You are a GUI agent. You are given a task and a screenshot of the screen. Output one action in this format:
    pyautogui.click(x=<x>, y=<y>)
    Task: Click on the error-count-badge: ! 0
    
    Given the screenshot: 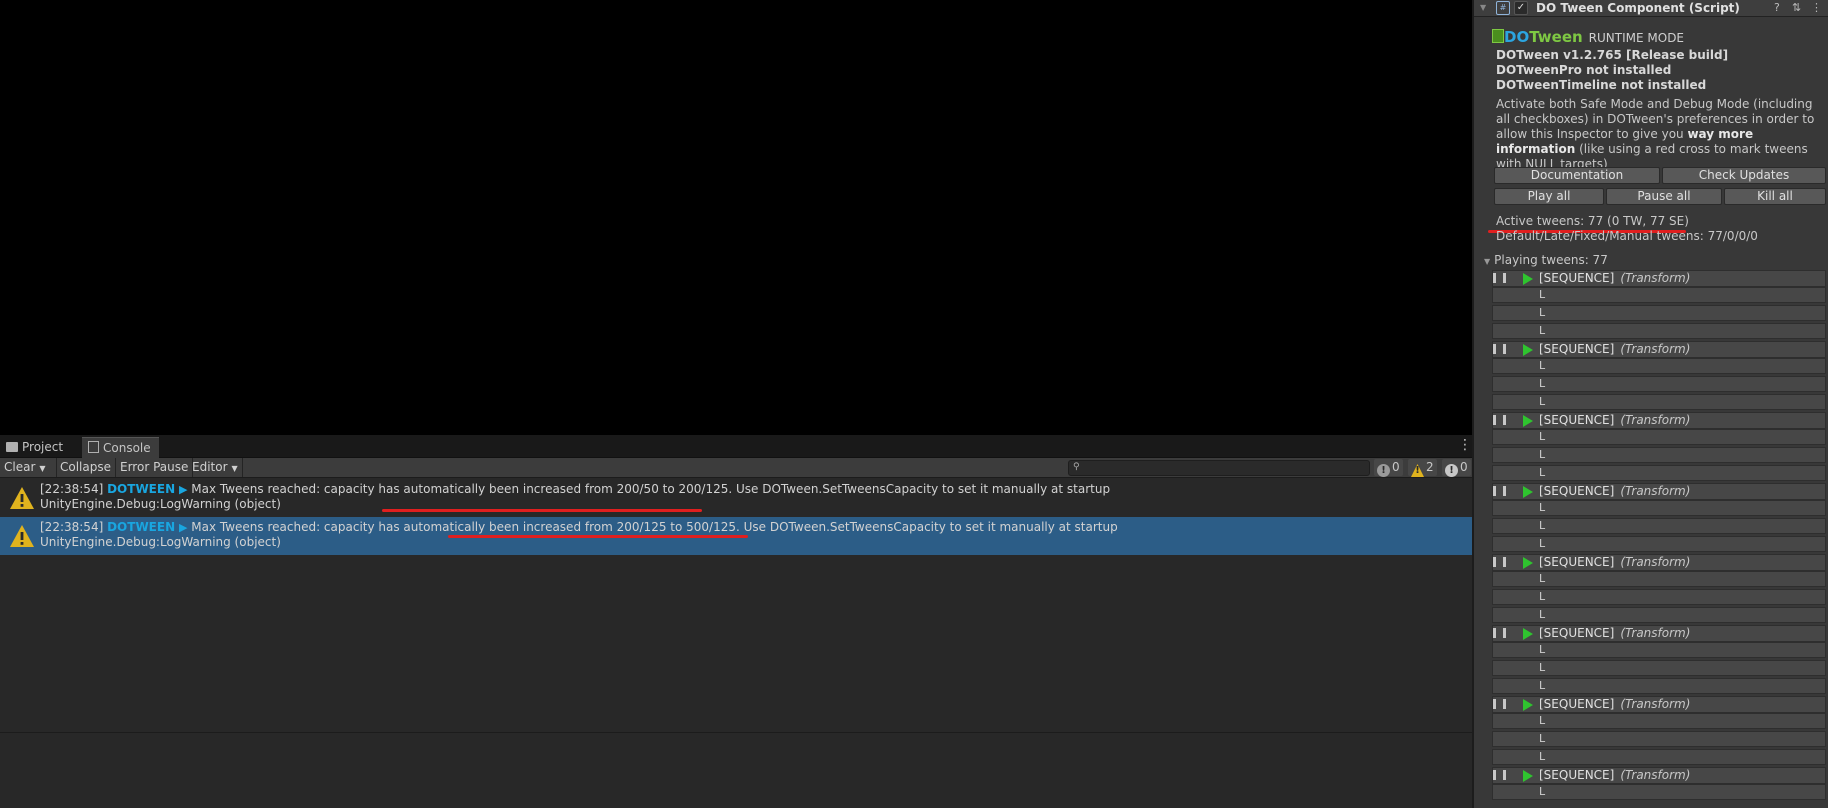 What is the action you would take?
    pyautogui.click(x=1456, y=468)
    